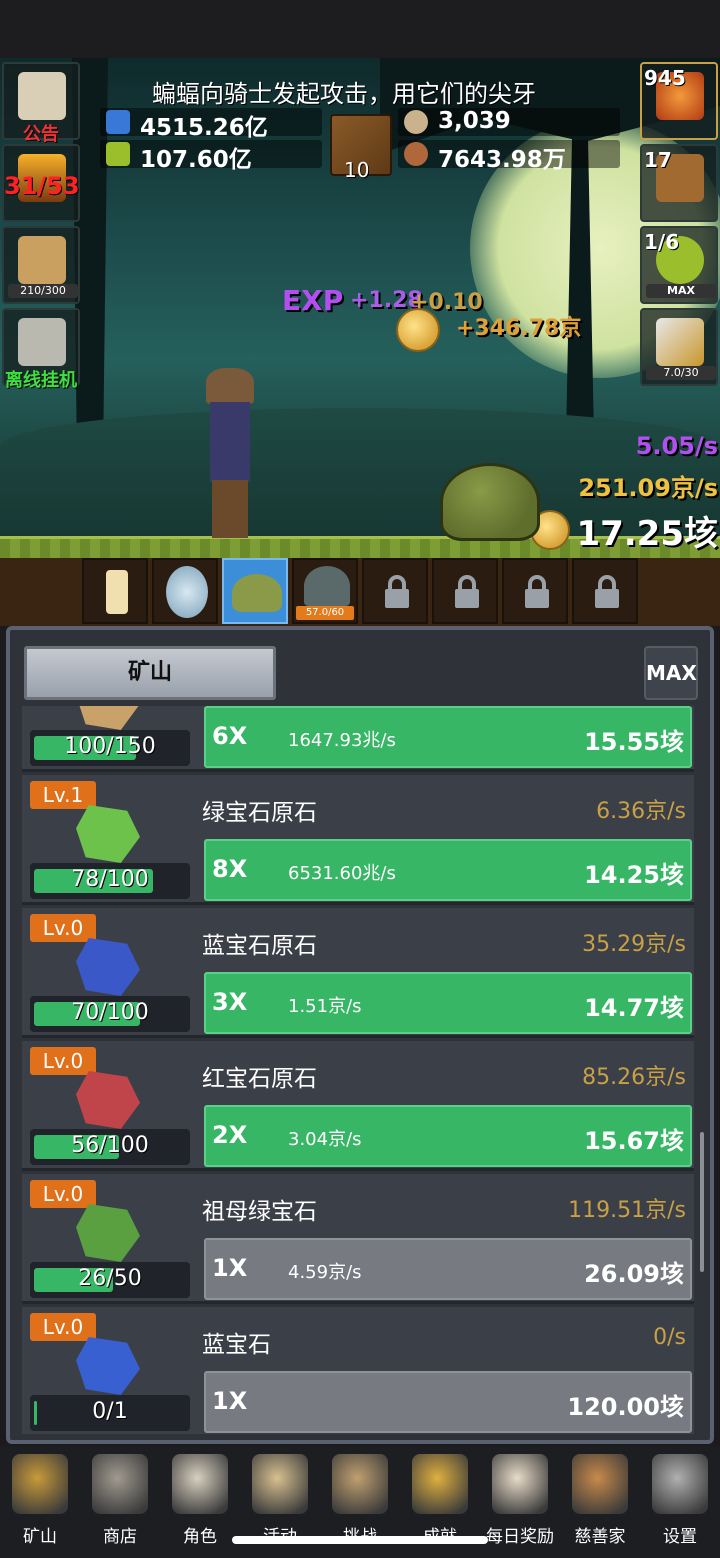  I want to click on per-second: 3.04京/s, so click(325, 1139).